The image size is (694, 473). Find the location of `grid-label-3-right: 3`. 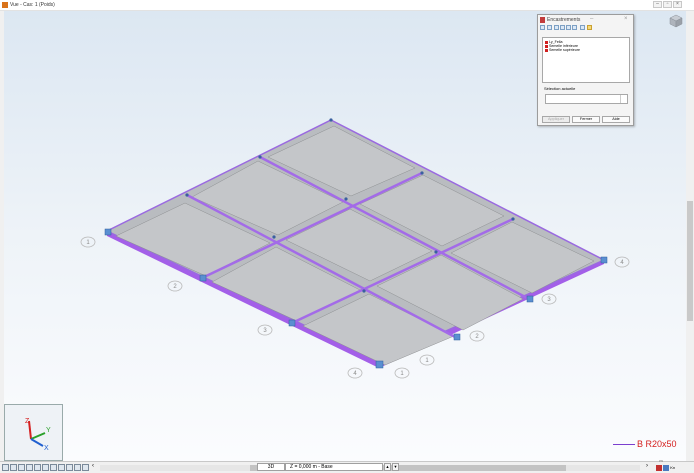

grid-label-3-right: 3 is located at coordinates (549, 300).